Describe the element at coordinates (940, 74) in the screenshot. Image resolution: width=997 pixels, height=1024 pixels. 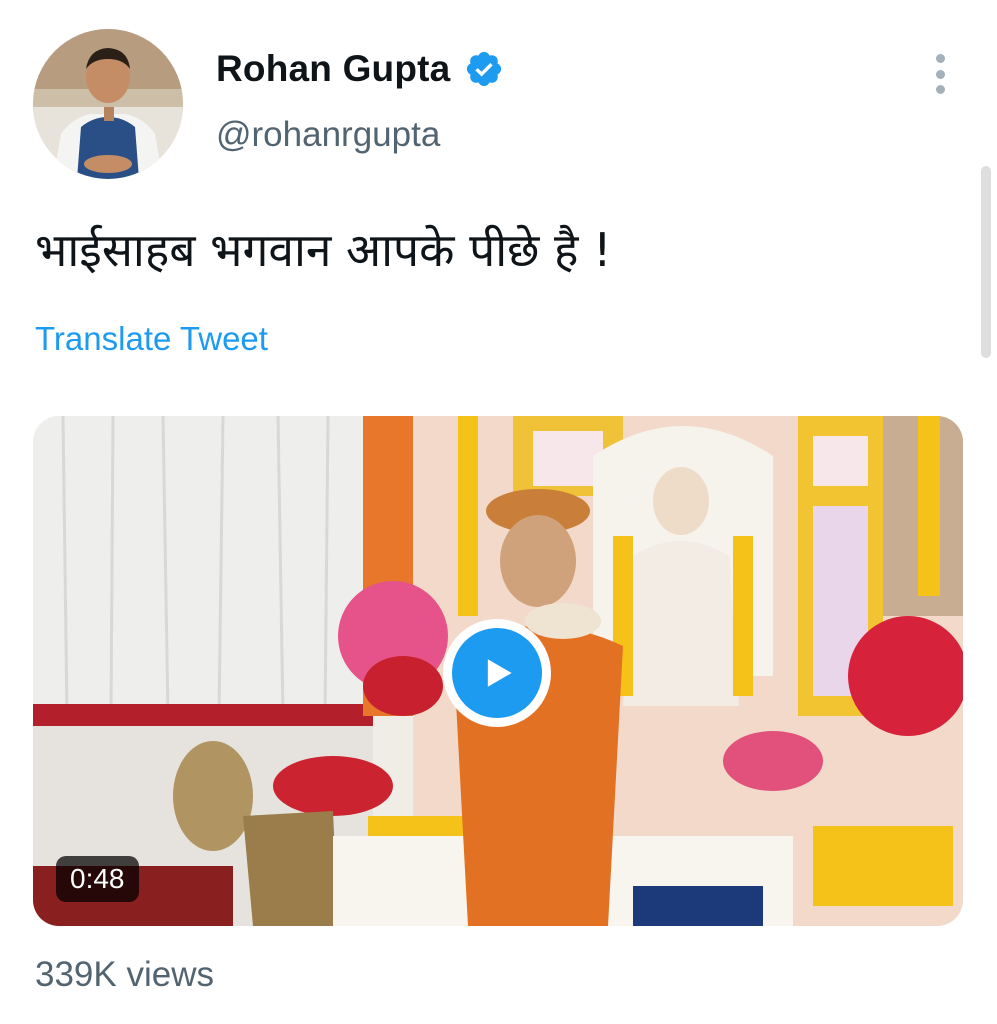
I see `more-vertical-icon` at that location.